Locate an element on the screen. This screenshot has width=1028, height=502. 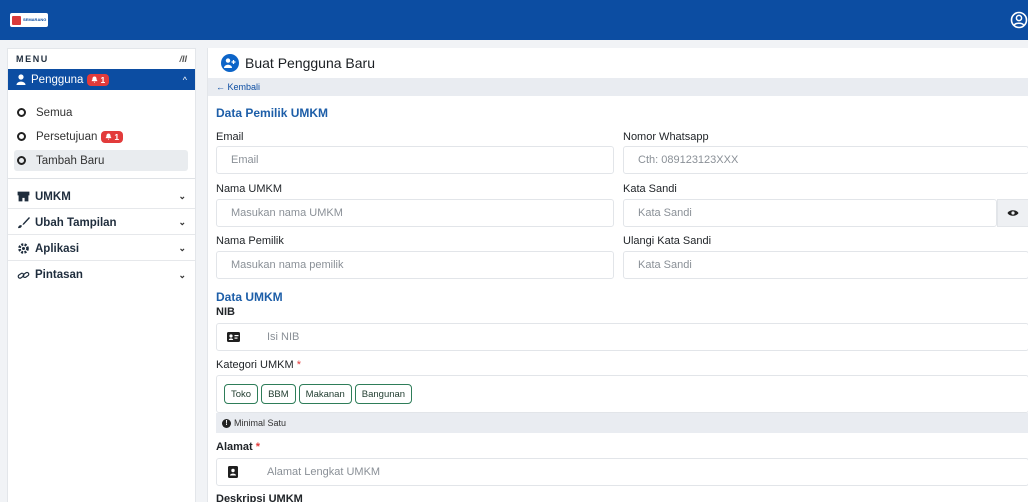
back-link: ← Kembali is located at coordinates (238, 87).